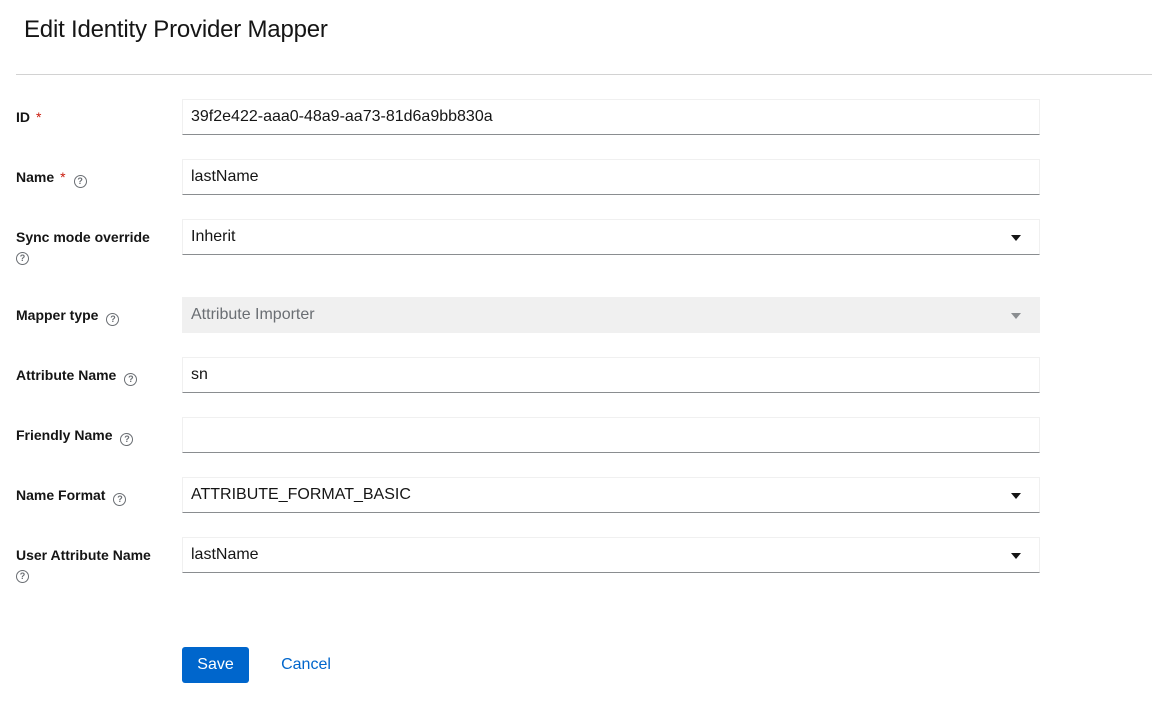 The height and width of the screenshot is (722, 1152). What do you see at coordinates (176, 29) in the screenshot?
I see `page-title: Edit Identity Provider Mapper` at bounding box center [176, 29].